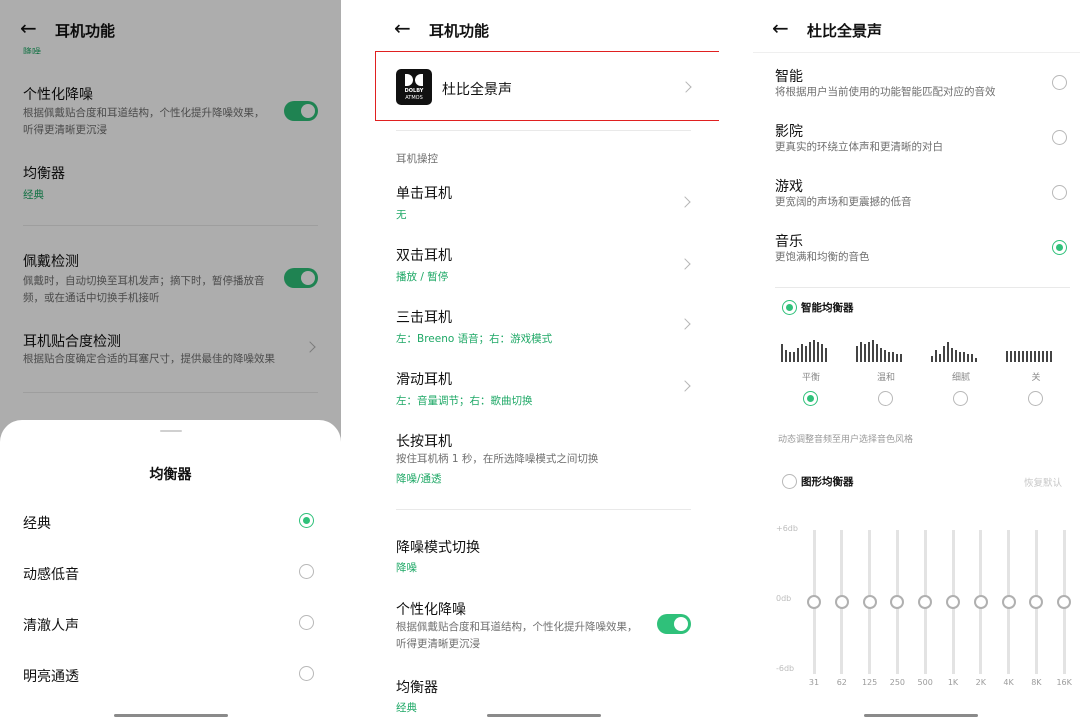  What do you see at coordinates (960, 398) in the screenshot?
I see `preset-delicate-radio` at bounding box center [960, 398].